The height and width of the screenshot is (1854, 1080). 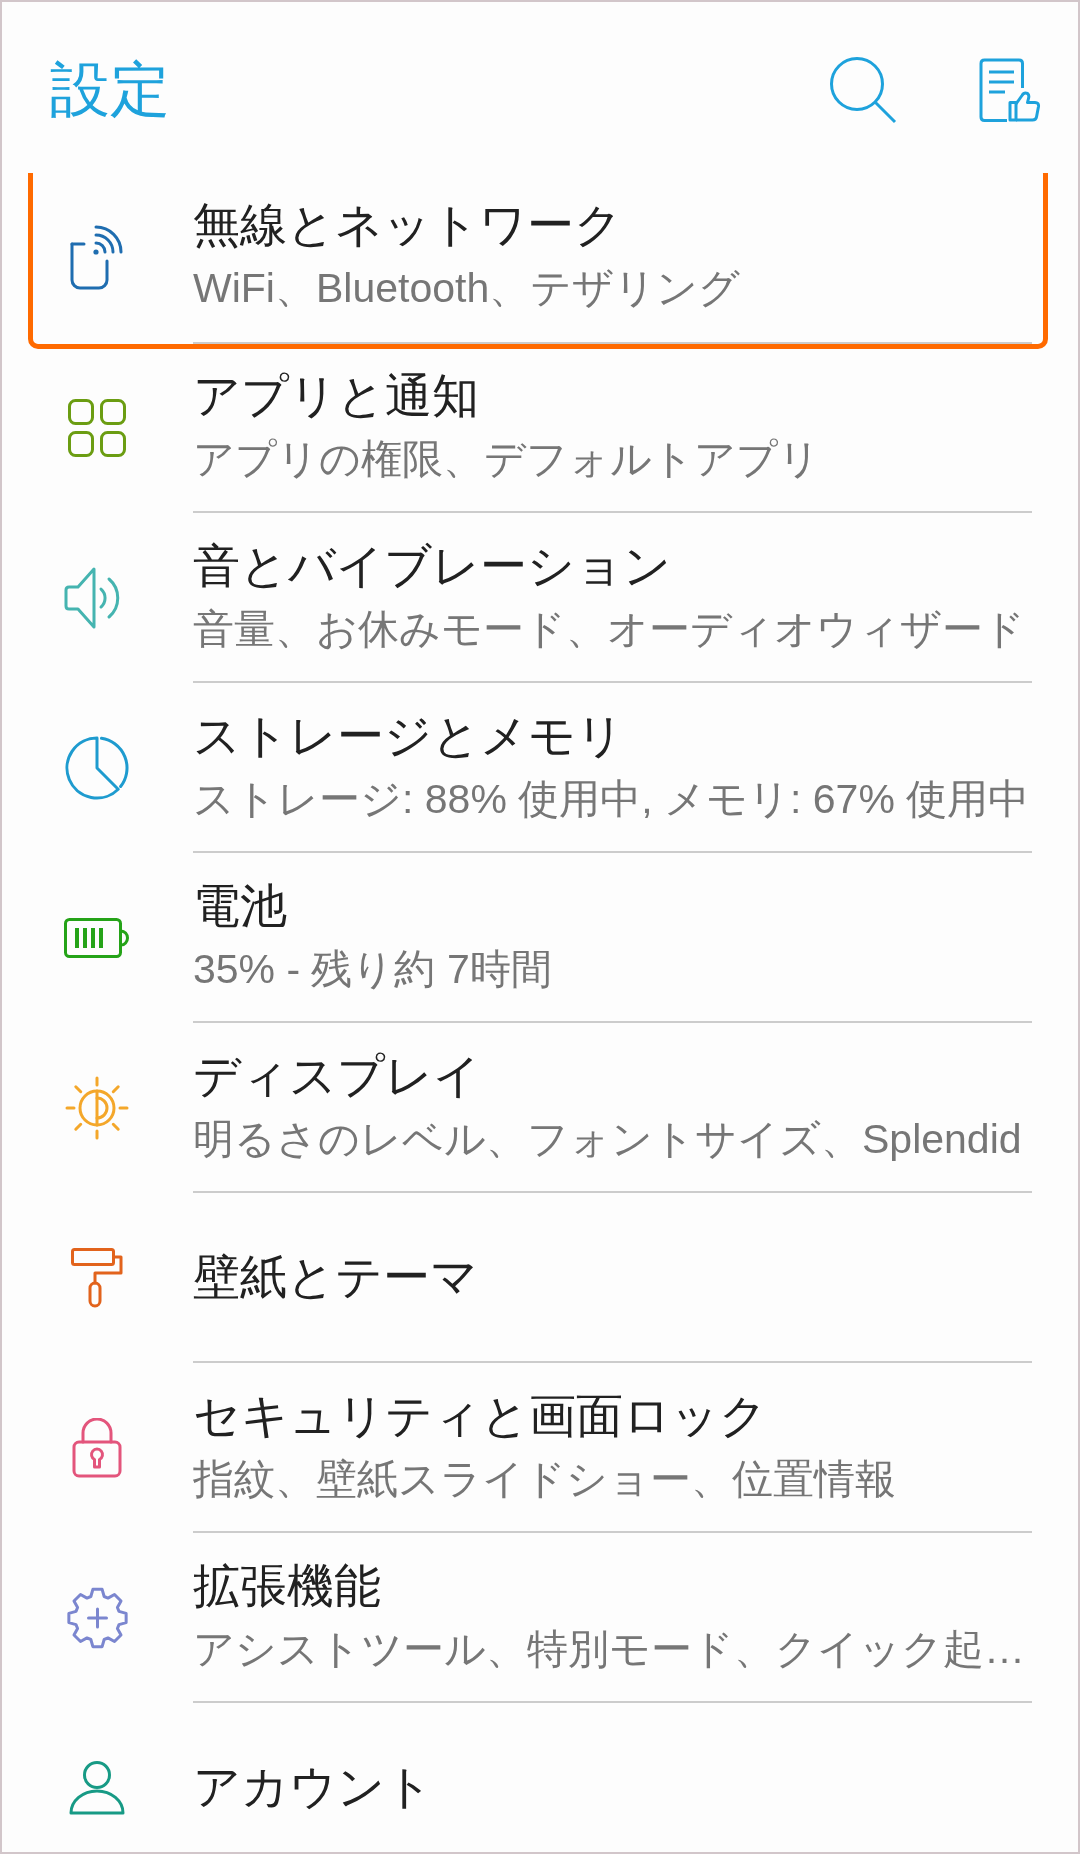 What do you see at coordinates (97, 256) in the screenshot?
I see `wifi-phone-icon` at bounding box center [97, 256].